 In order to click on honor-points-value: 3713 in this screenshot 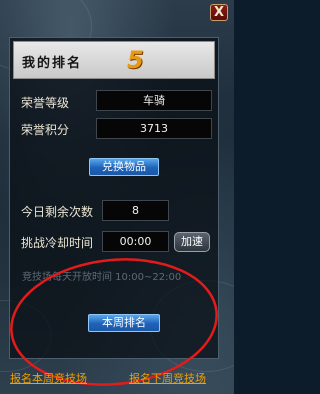, I will do `click(154, 128)`.